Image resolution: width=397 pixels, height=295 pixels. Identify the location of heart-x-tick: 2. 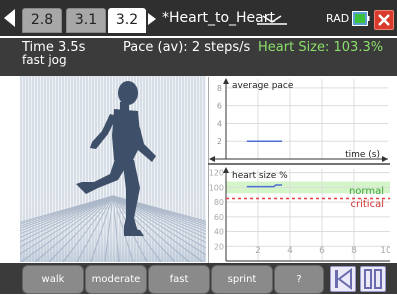
(258, 251).